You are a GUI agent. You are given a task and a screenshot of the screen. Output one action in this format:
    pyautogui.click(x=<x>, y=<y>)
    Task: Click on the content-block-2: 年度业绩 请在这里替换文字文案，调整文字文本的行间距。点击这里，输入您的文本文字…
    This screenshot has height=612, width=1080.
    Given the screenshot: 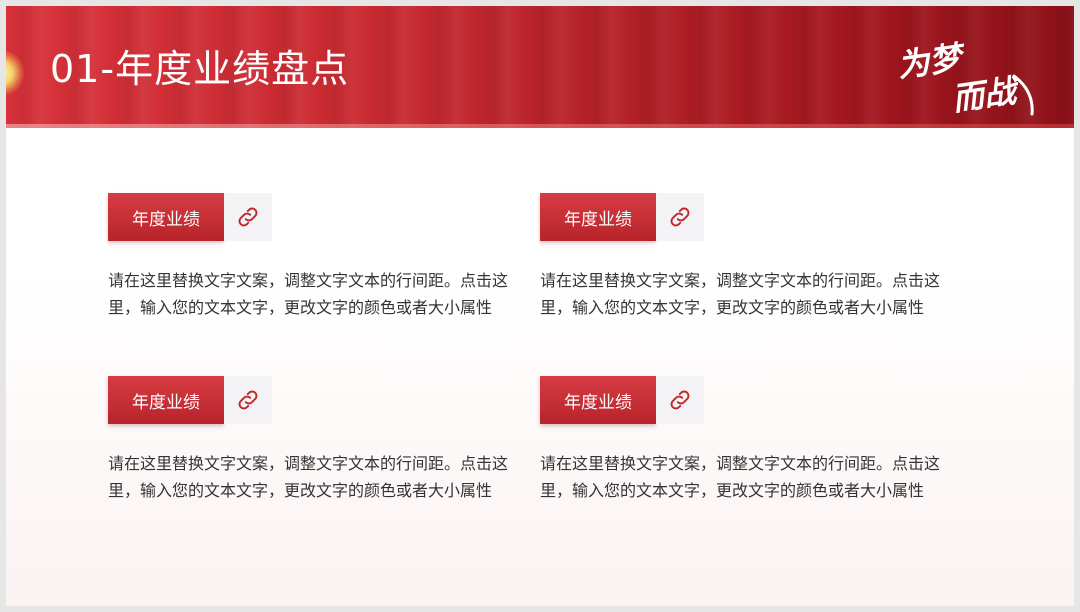 What is the action you would take?
    pyautogui.click(x=750, y=257)
    